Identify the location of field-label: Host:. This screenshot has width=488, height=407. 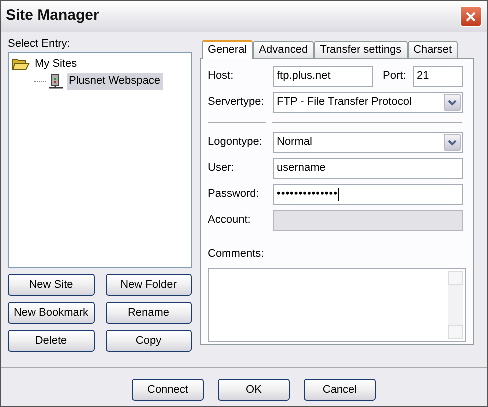
(221, 76).